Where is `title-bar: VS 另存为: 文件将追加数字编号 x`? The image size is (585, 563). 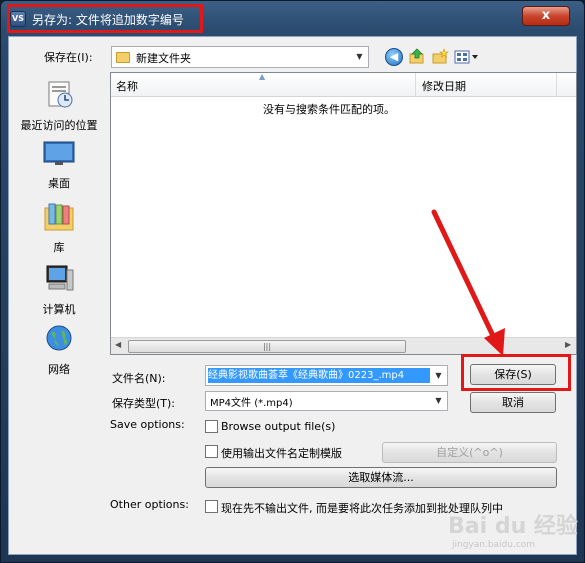
title-bar: VS 另存为: 文件将追加数字编号 x is located at coordinates (292, 18).